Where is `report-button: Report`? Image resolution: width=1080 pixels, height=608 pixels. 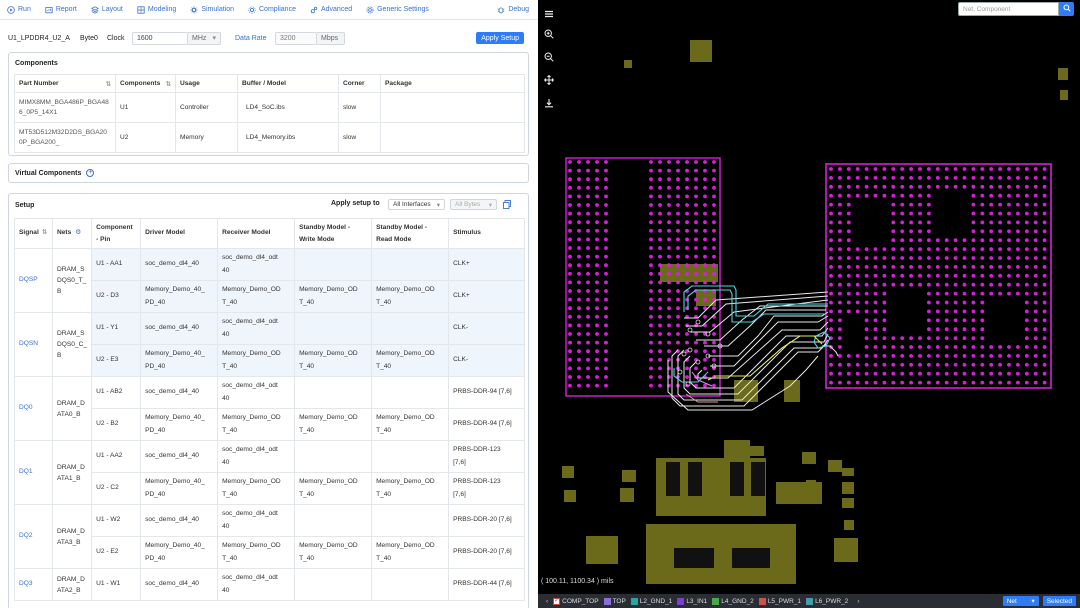
report-button: Report is located at coordinates (61, 10).